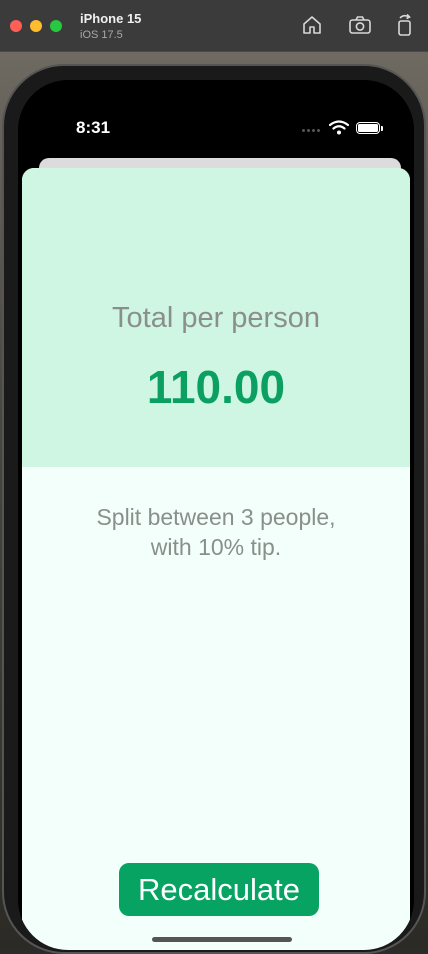 This screenshot has width=428, height=954. I want to click on split-summary-line-1: Split between 3 people,, so click(216, 517).